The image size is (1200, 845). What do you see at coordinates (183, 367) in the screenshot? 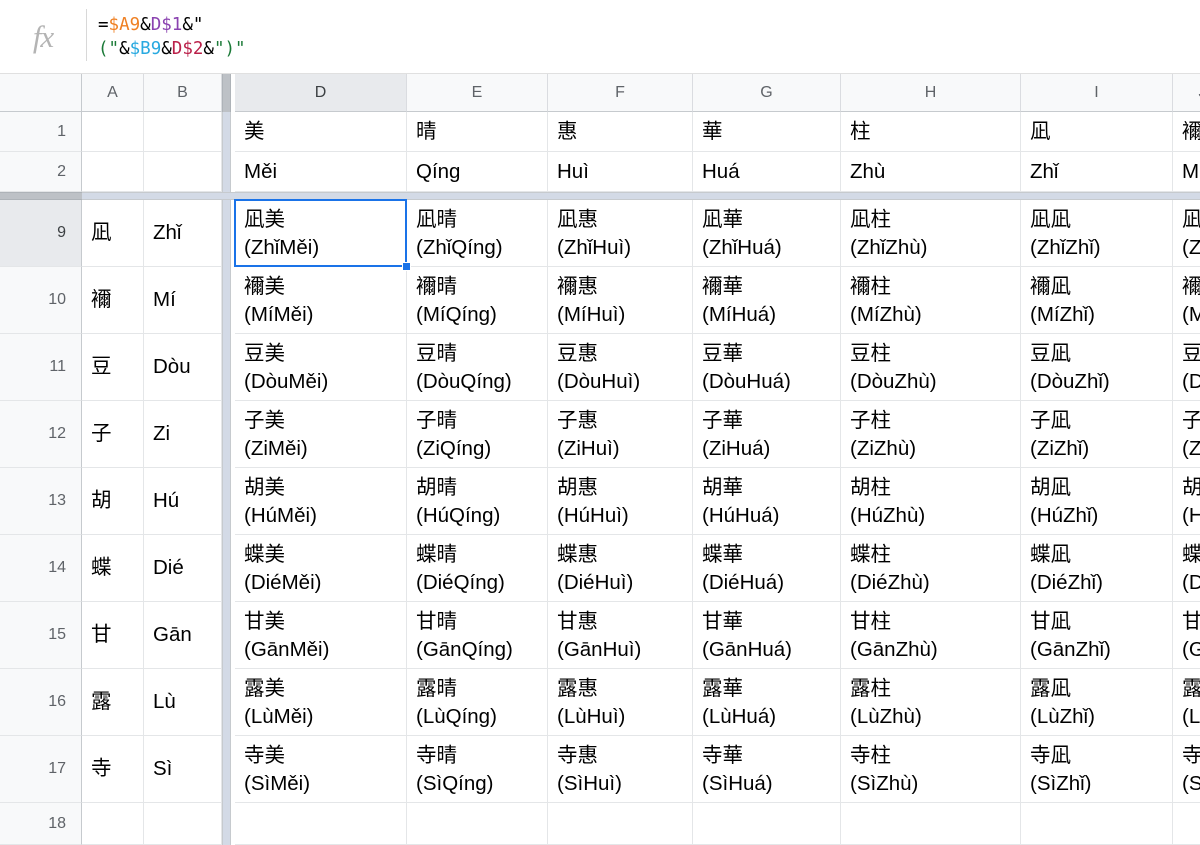
I see `cell-B11: Dòu` at bounding box center [183, 367].